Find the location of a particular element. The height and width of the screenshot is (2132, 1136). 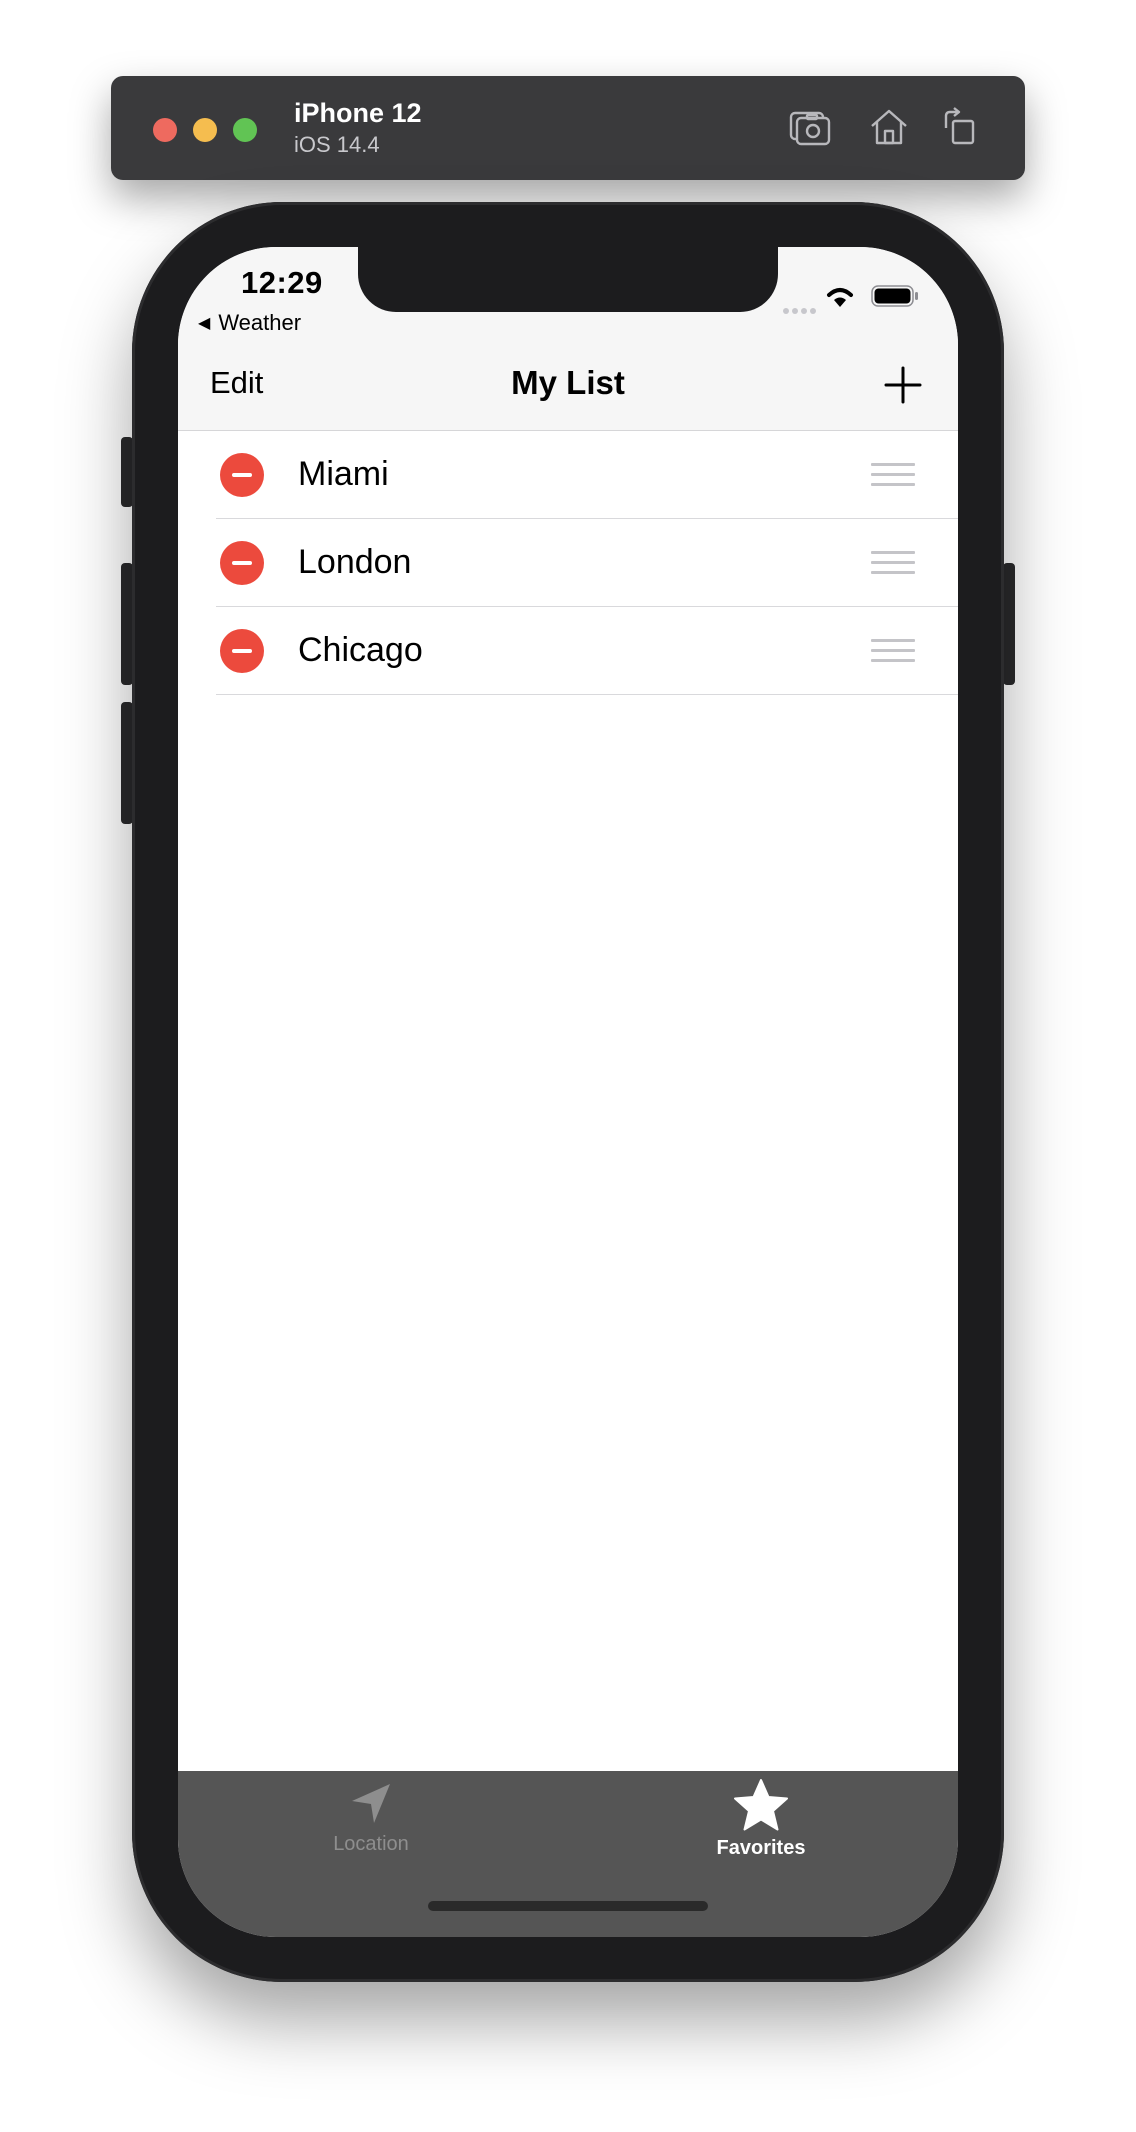

back-to-app-link: ◀ Weather is located at coordinates (249, 323).